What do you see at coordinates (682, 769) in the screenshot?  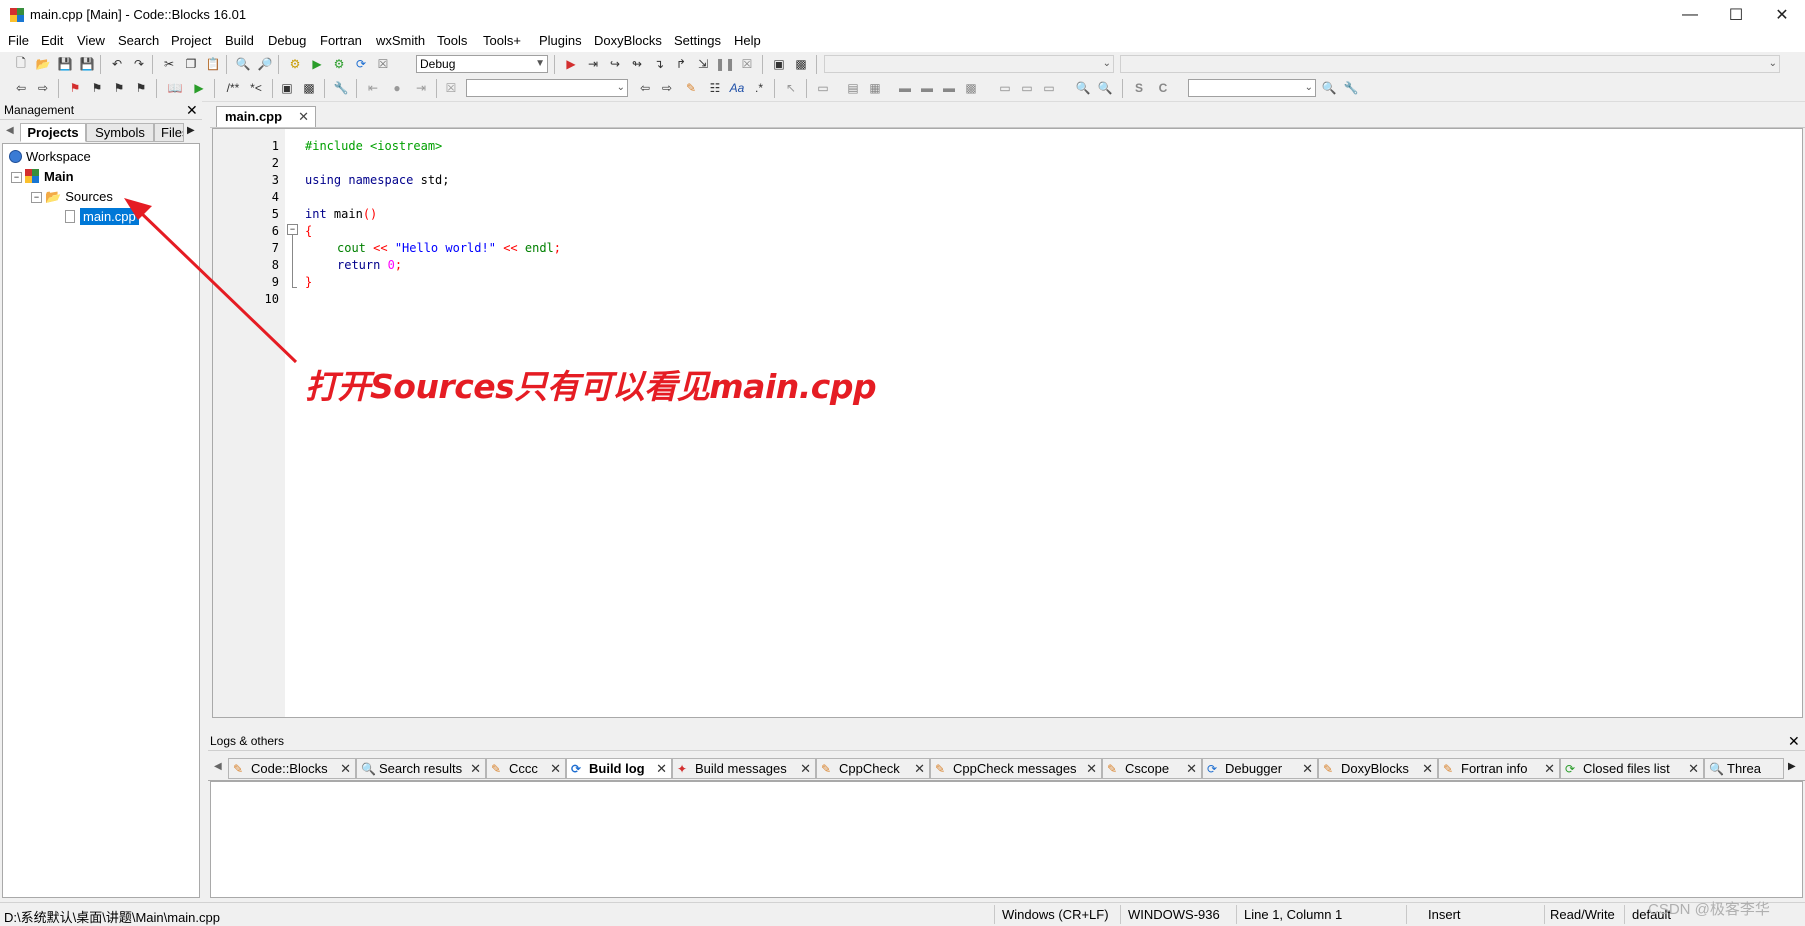 I see `pin-icon: ✦` at bounding box center [682, 769].